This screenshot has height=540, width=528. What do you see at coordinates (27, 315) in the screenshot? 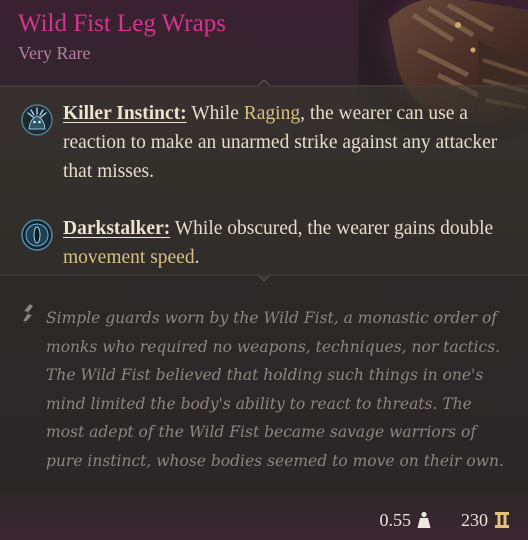
I see `quill-icon` at bounding box center [27, 315].